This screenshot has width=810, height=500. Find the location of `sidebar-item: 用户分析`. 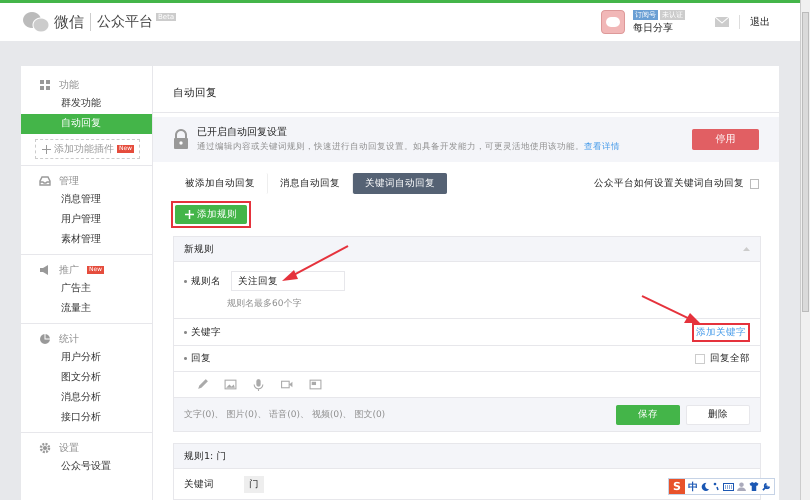

sidebar-item: 用户分析 is located at coordinates (86, 358).